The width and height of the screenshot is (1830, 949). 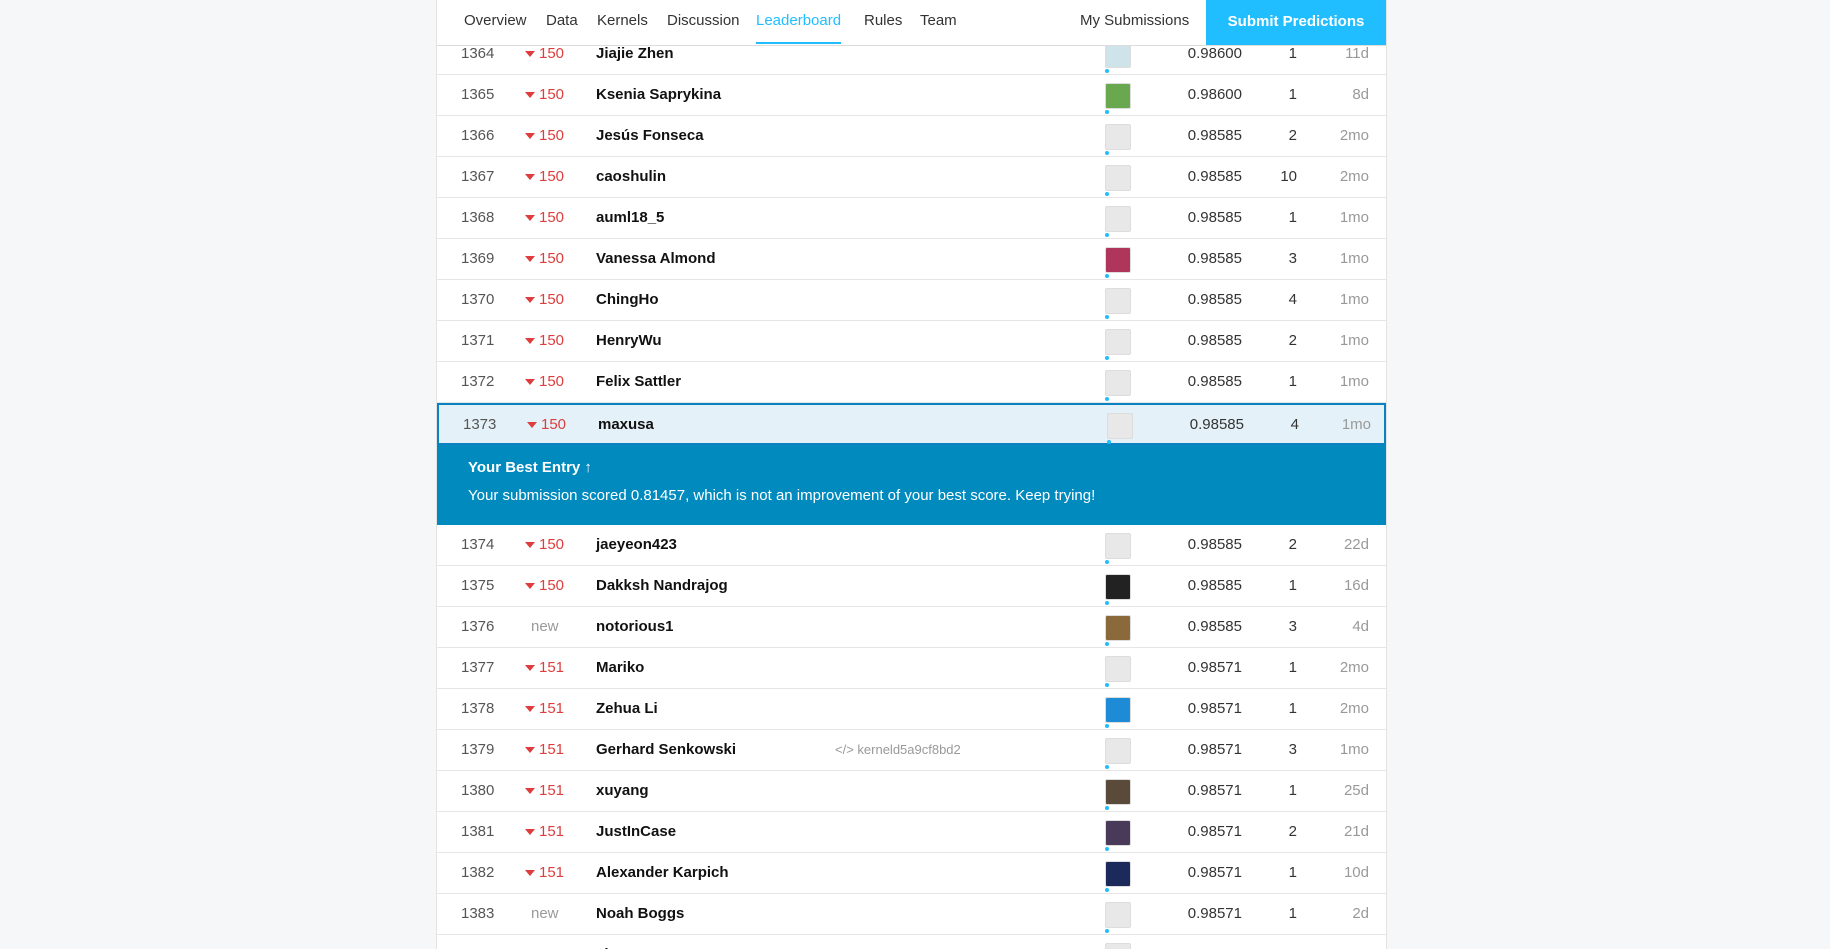 What do you see at coordinates (629, 341) in the screenshot?
I see `team-name-link: HenryWu` at bounding box center [629, 341].